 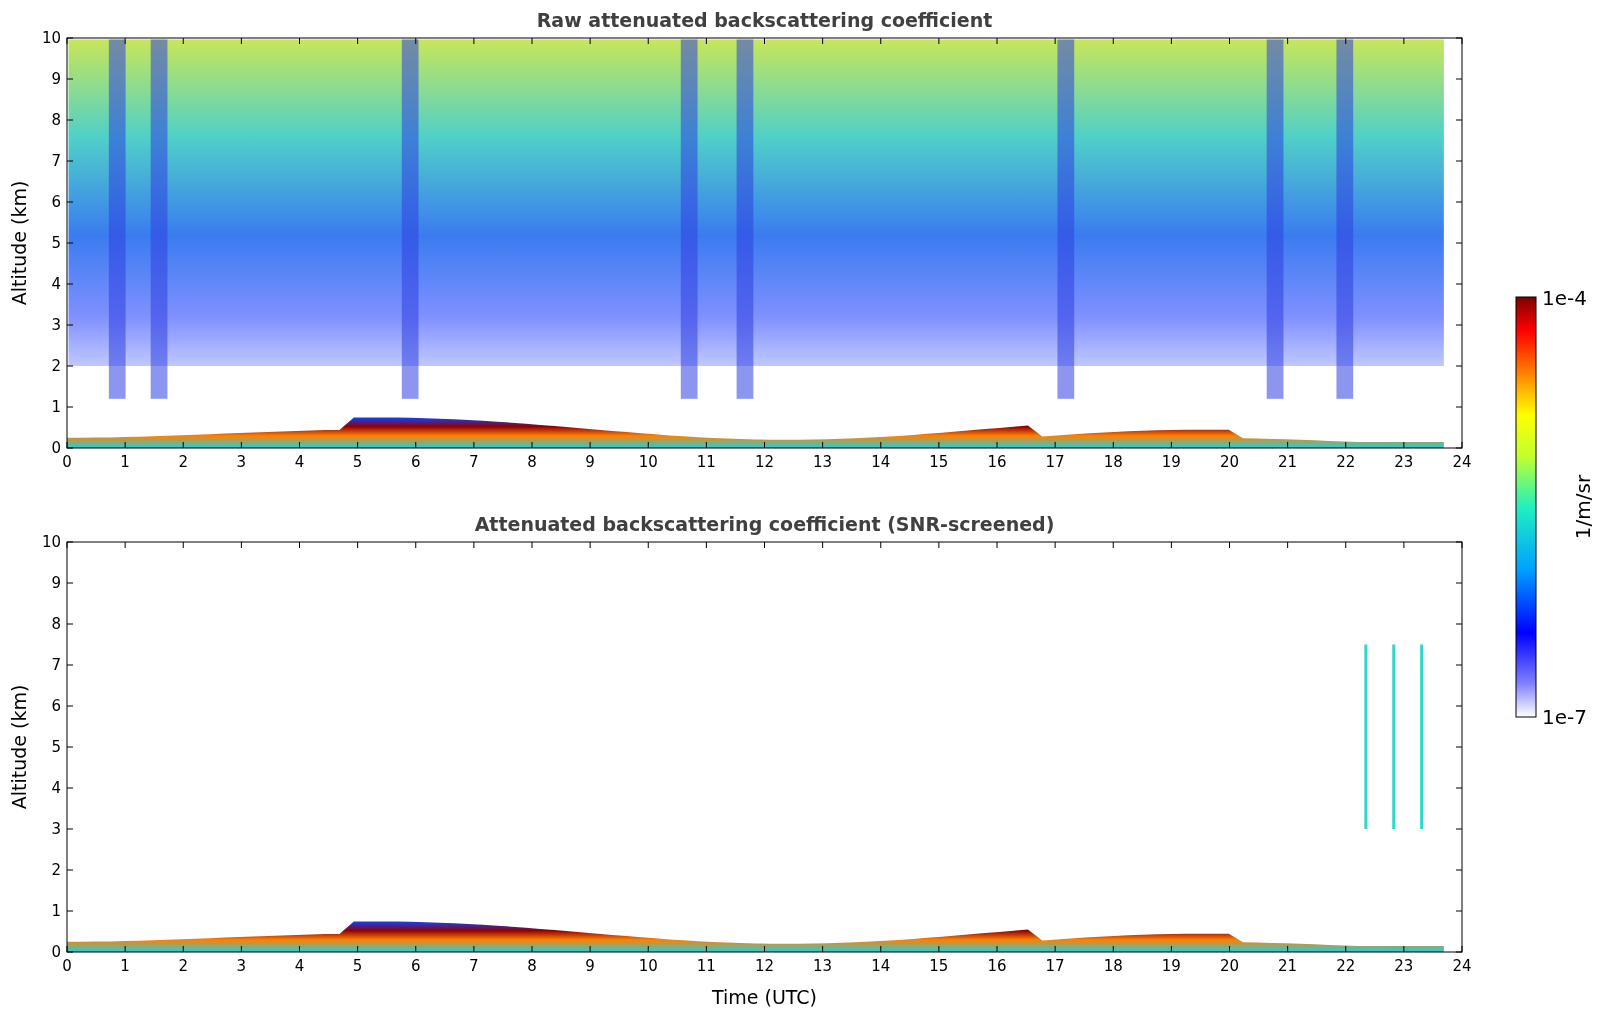 I want to click on x-axis-label: Time (UTC), so click(x=764, y=997).